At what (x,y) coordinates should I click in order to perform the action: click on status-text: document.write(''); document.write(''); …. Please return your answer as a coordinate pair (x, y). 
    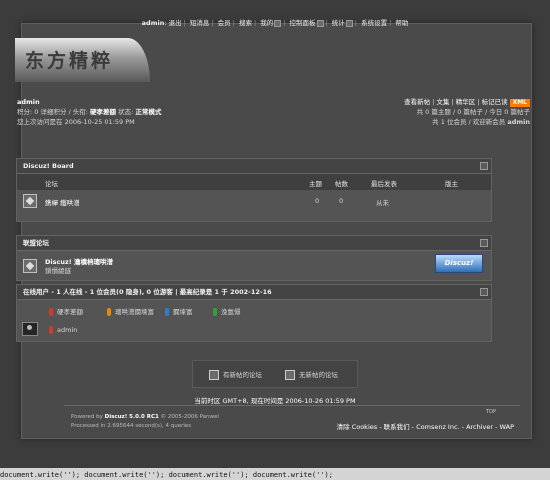
    Looking at the image, I should click on (166, 475).